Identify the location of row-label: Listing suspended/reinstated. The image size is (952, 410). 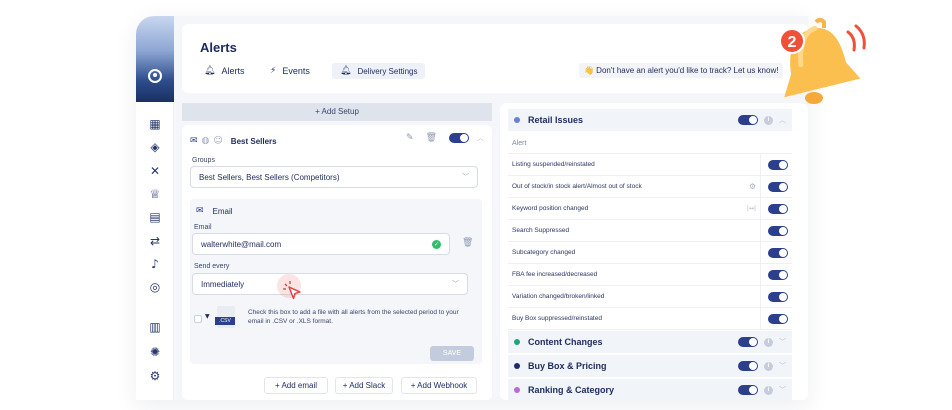
(553, 164).